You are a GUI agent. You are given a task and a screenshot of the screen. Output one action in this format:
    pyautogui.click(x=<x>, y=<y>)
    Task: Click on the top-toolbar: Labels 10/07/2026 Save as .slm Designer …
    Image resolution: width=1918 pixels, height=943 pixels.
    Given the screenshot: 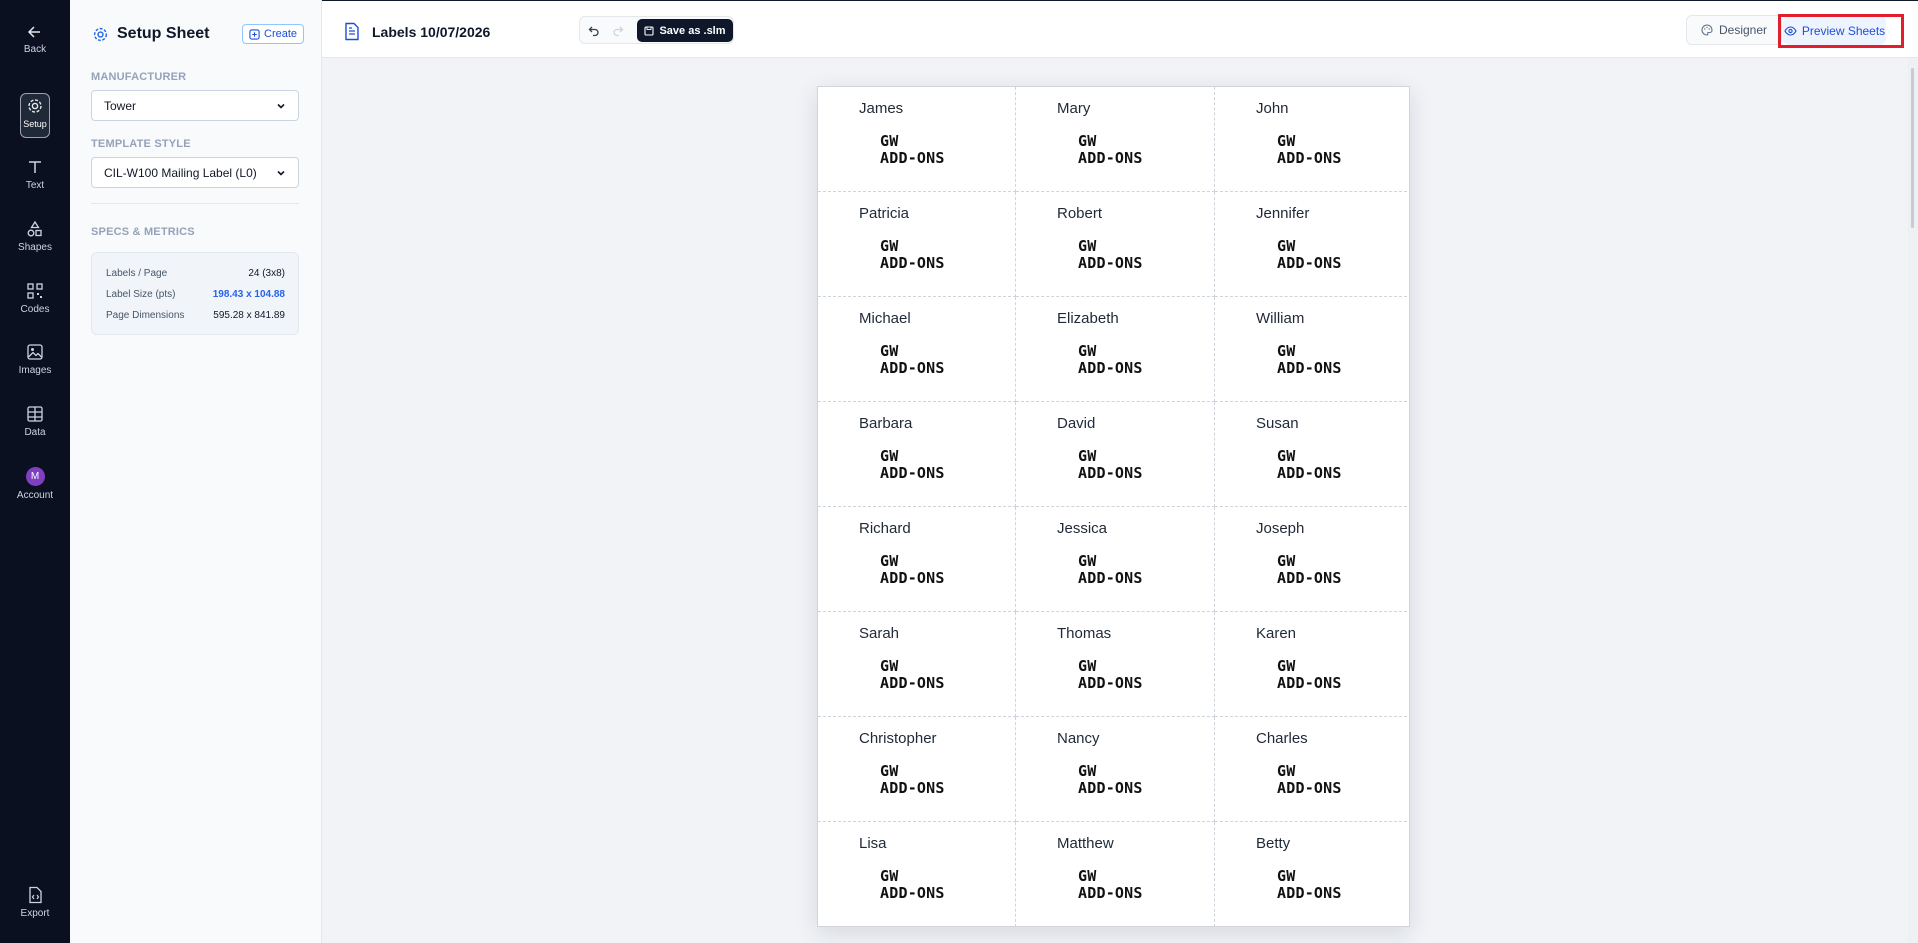 What is the action you would take?
    pyautogui.click(x=1120, y=29)
    